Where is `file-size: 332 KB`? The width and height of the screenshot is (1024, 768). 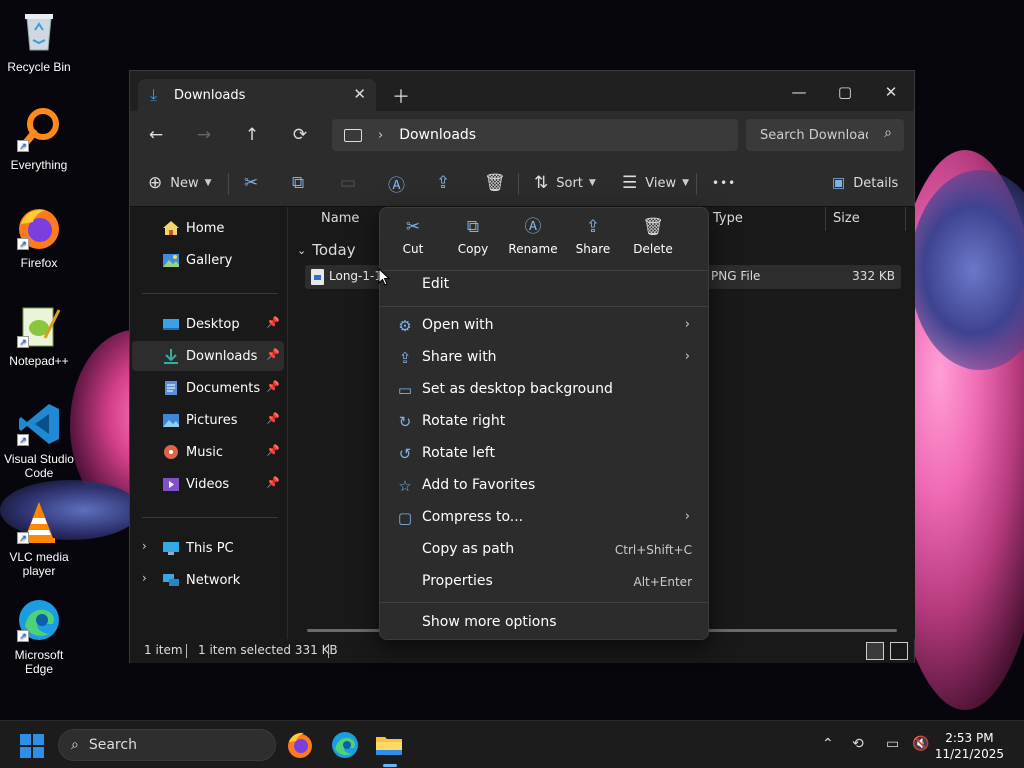 file-size: 332 KB is located at coordinates (873, 276).